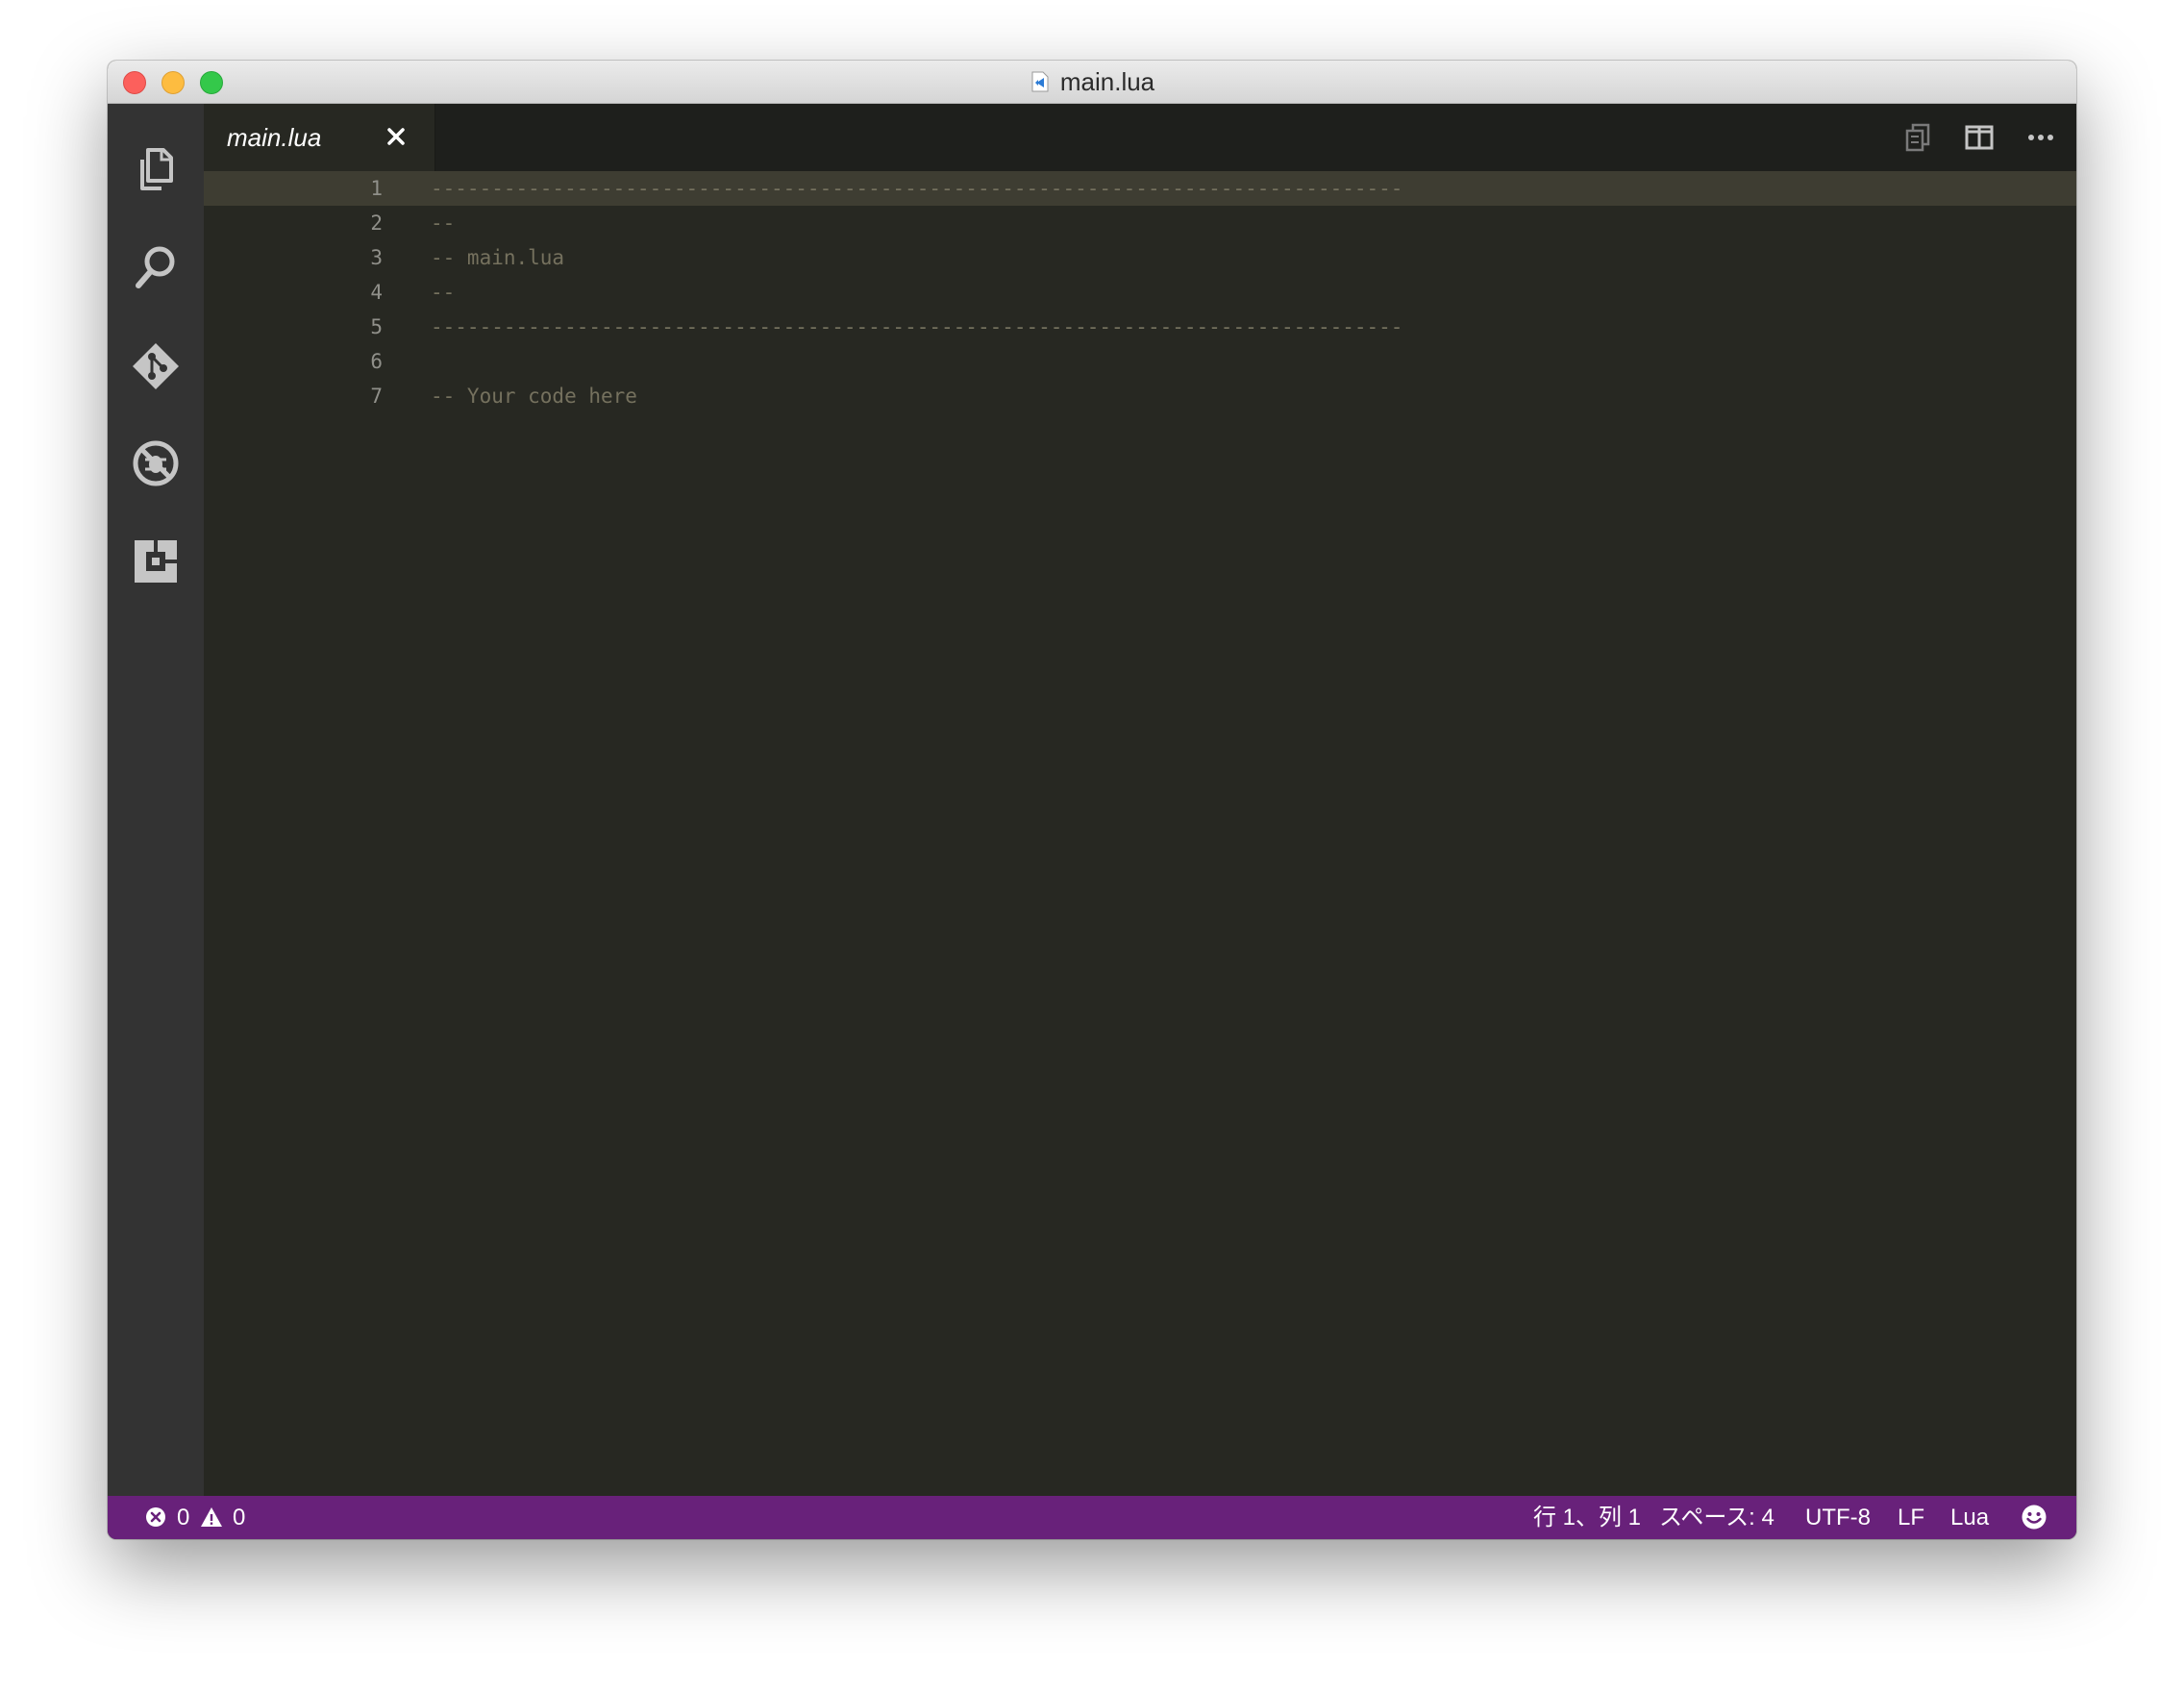 This screenshot has height=1692, width=2184. Describe the element at coordinates (1040, 81) in the screenshot. I see `vscode-file-icon` at that location.